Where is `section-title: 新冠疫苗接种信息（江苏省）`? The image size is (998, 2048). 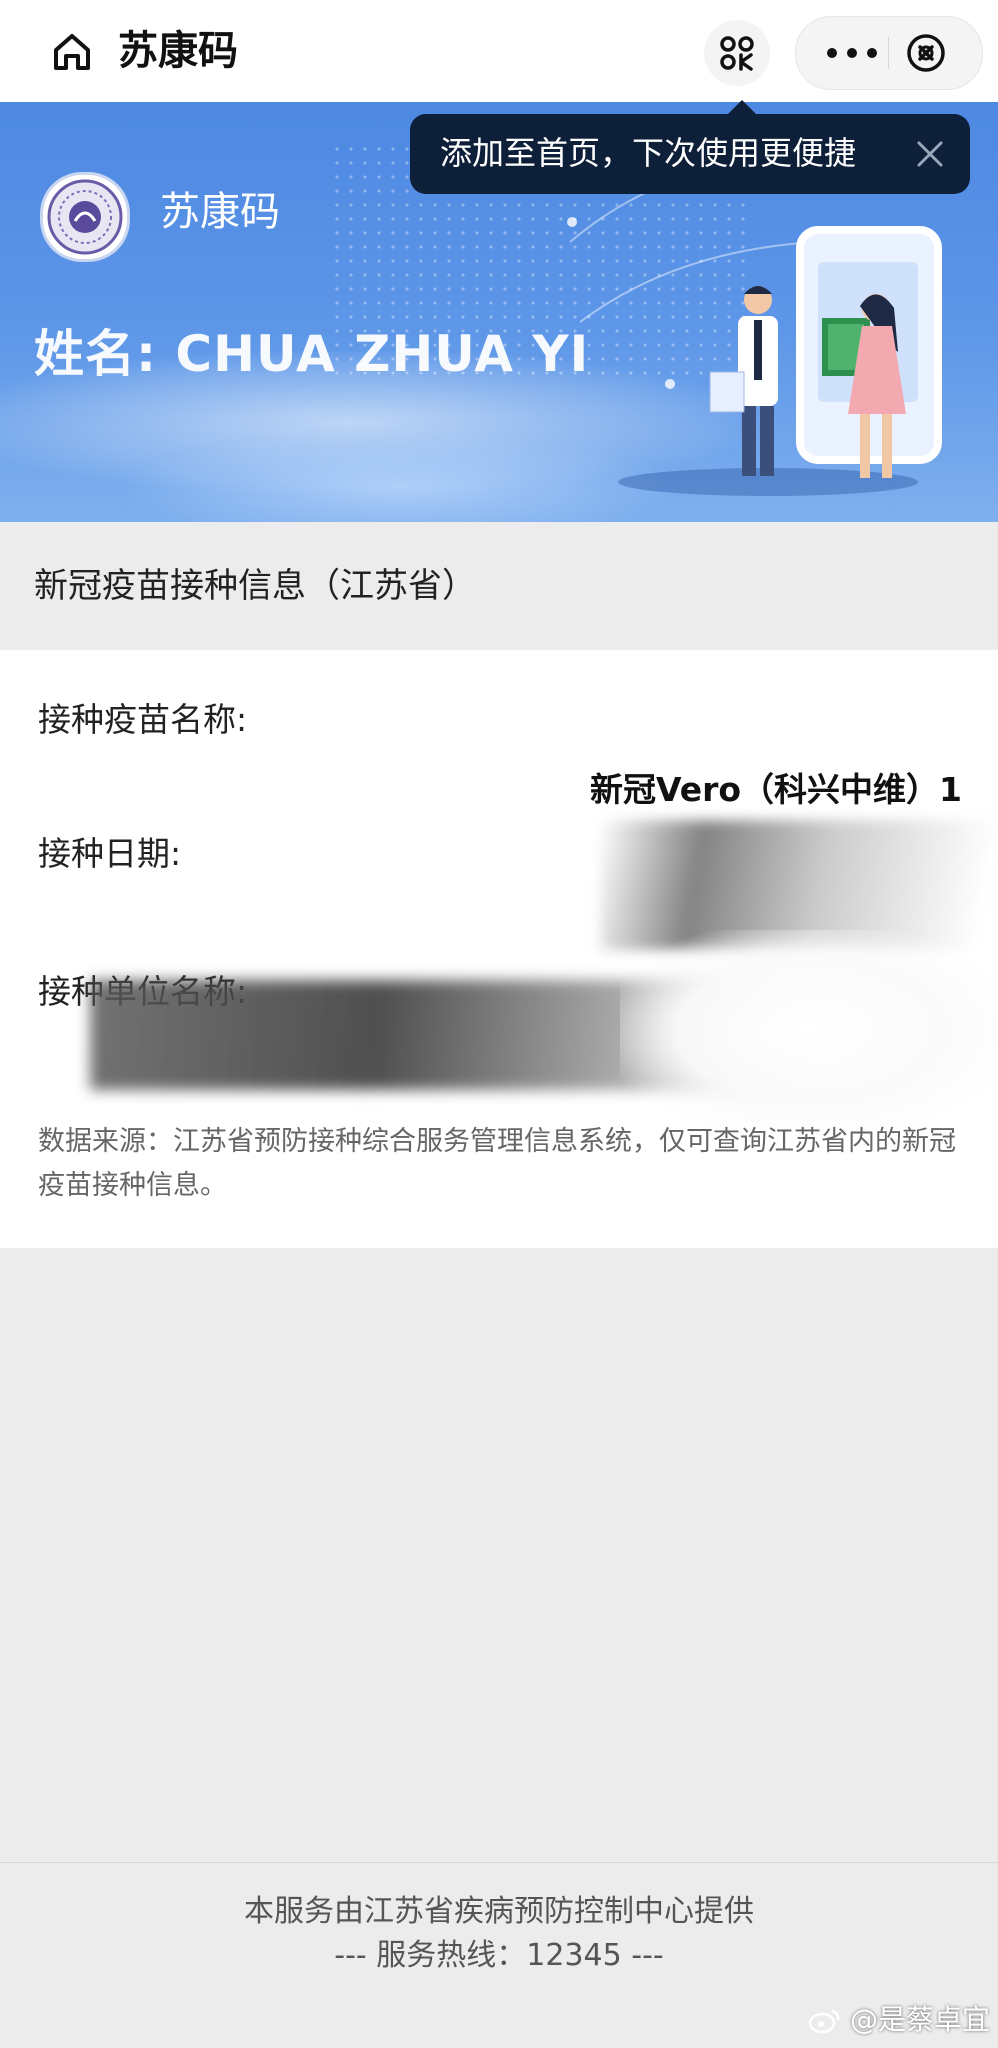
section-title: 新冠疫苗接种信息（江苏省） is located at coordinates (255, 586).